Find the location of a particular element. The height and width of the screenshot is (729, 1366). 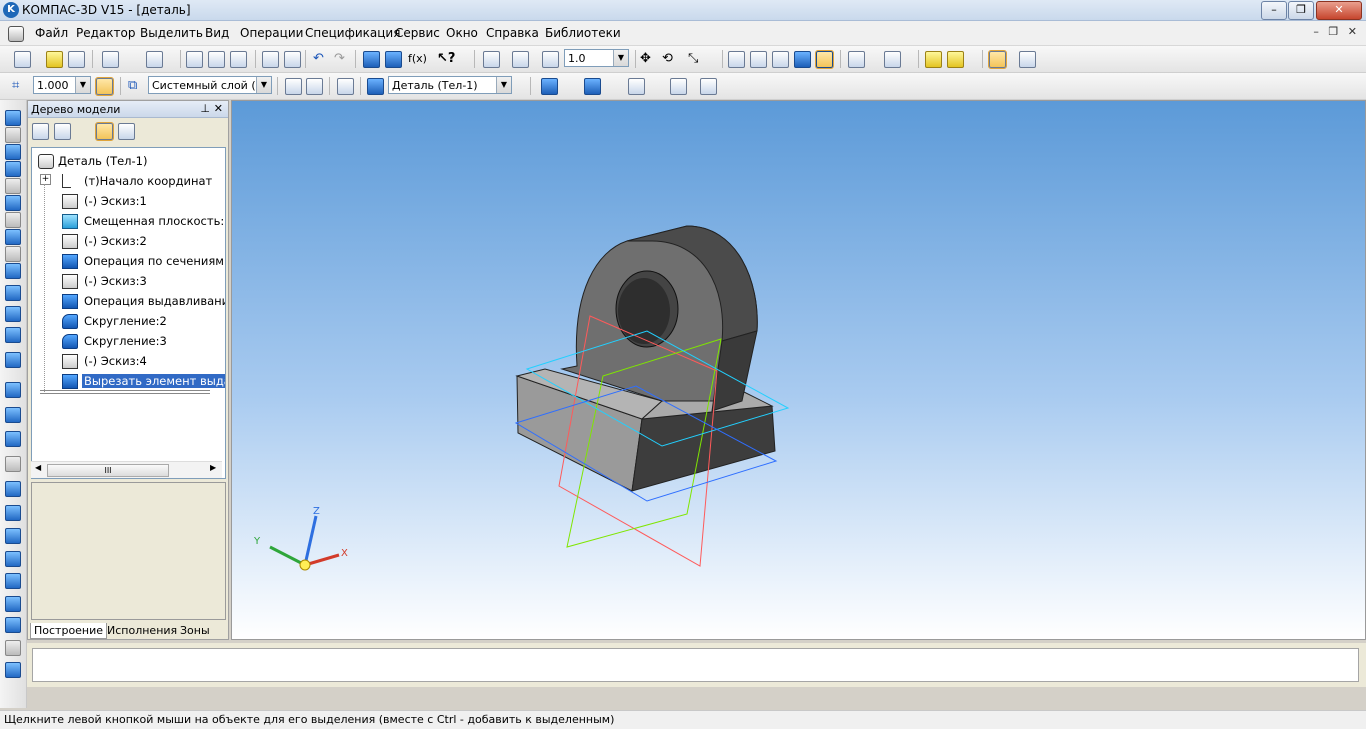

cut-kinematic-icon is located at coordinates (13, 439).